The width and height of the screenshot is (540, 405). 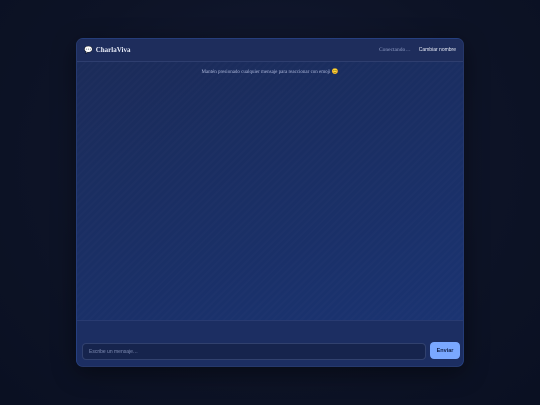 What do you see at coordinates (88, 49) in the screenshot?
I see `speech-bubble-icon: 💬` at bounding box center [88, 49].